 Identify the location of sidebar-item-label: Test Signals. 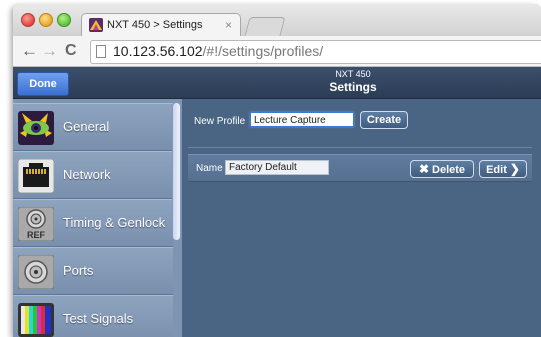
(98, 318).